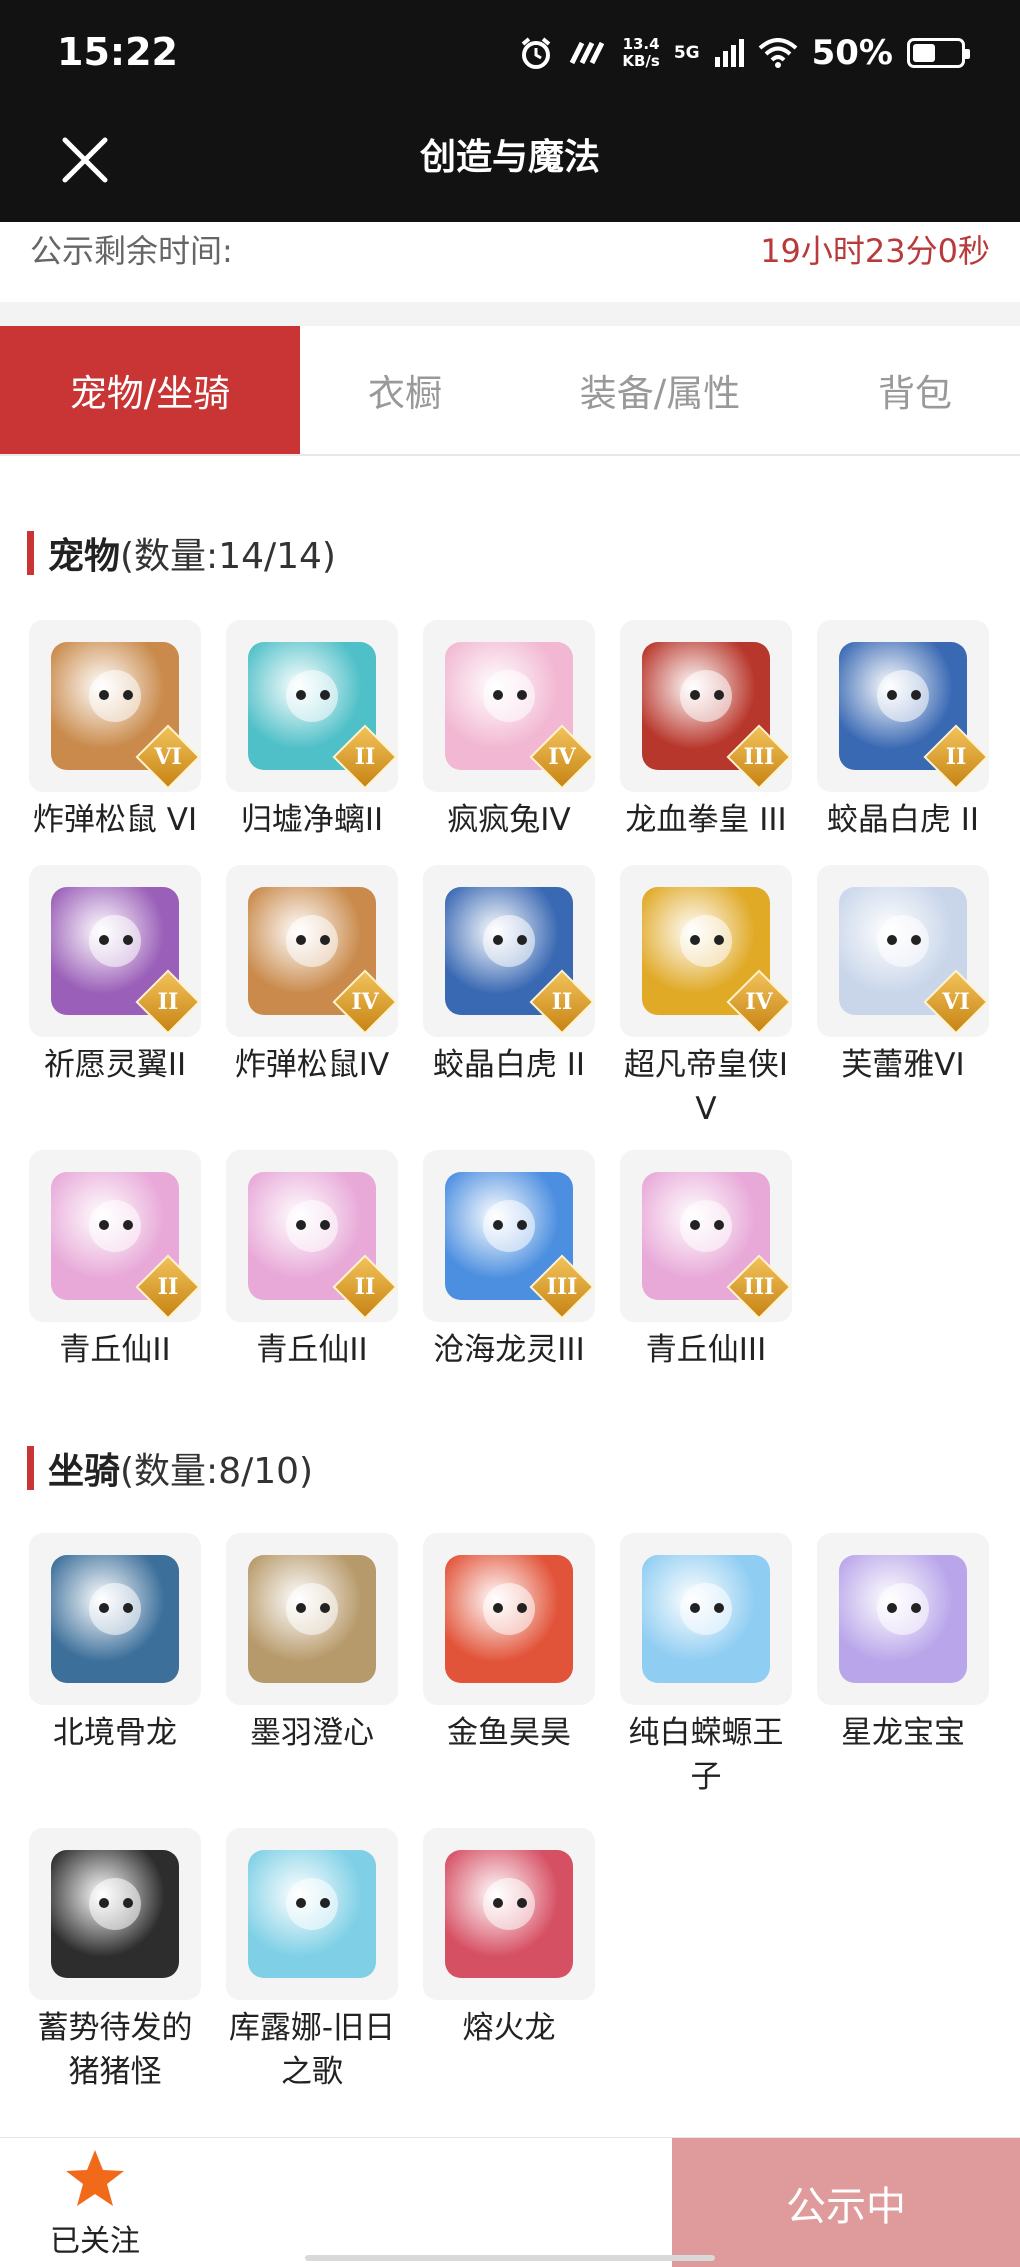 This screenshot has width=1020, height=2267. I want to click on item-card: IV 炸弹松鼠IV, so click(312, 976).